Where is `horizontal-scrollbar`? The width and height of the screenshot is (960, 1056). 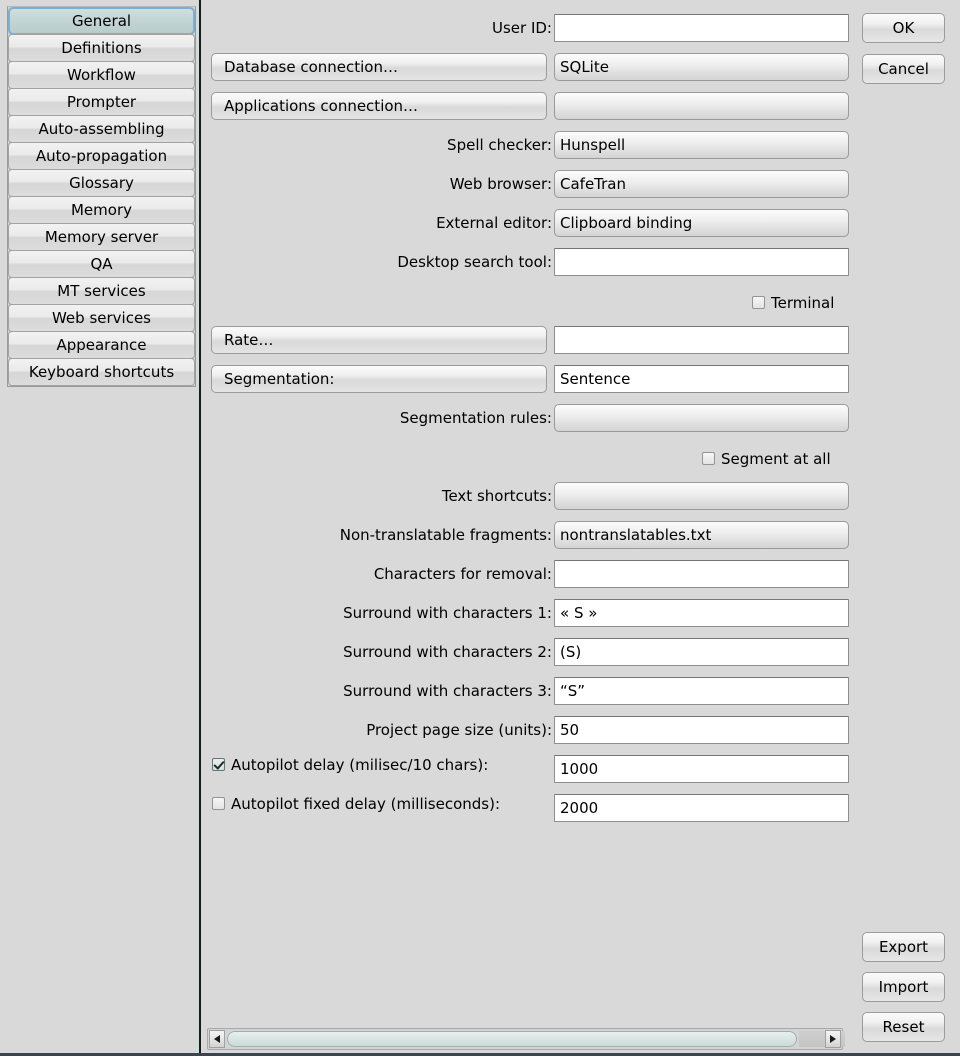
horizontal-scrollbar is located at coordinates (526, 1039).